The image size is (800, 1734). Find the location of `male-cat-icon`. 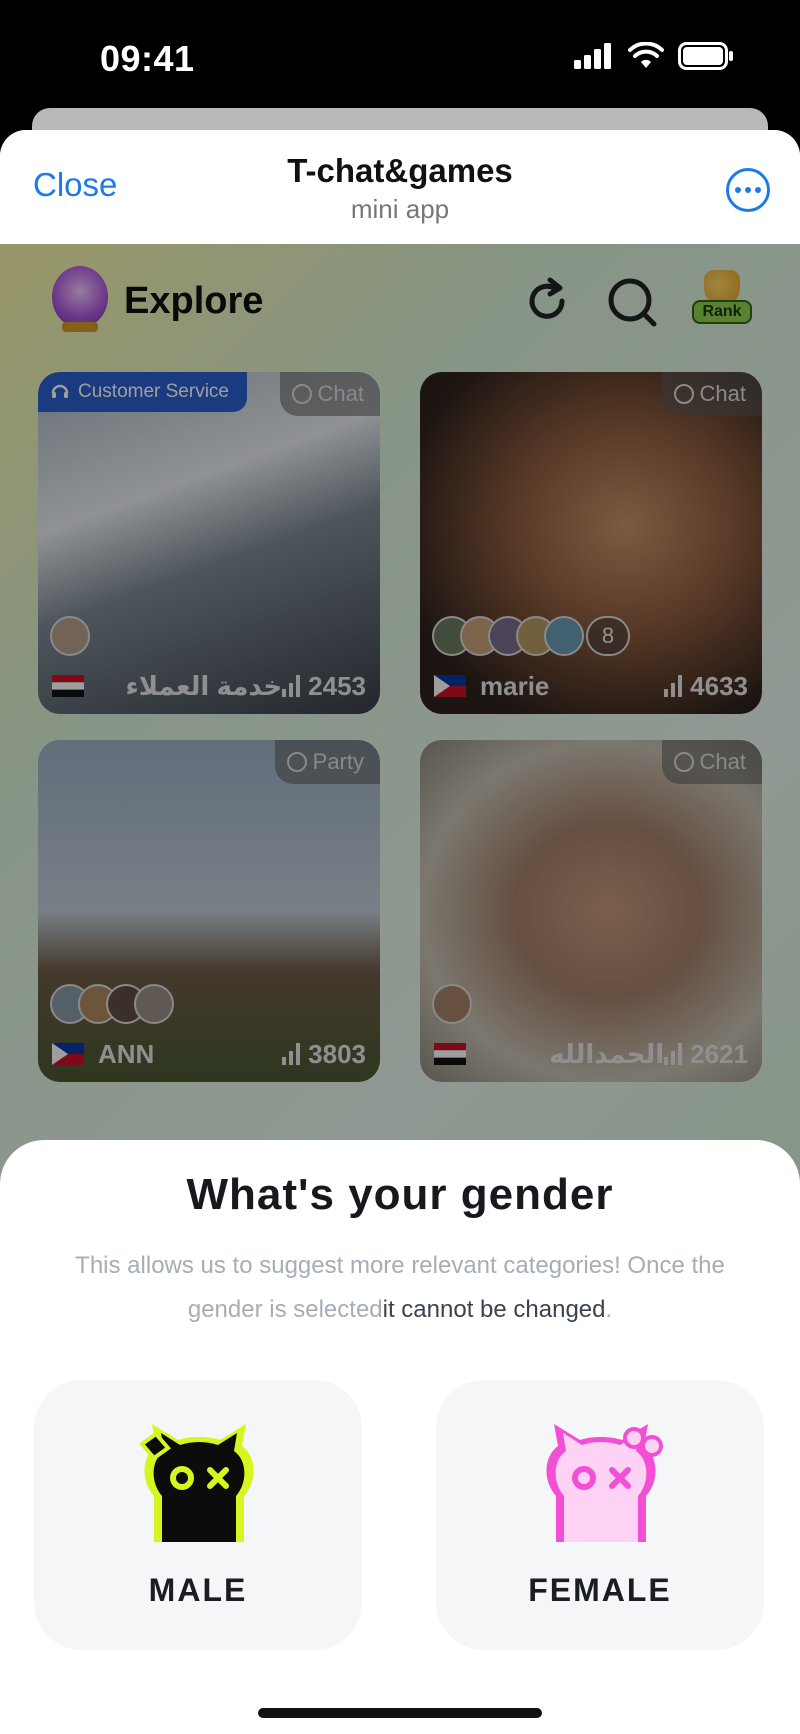

male-cat-icon is located at coordinates (196, 1483).